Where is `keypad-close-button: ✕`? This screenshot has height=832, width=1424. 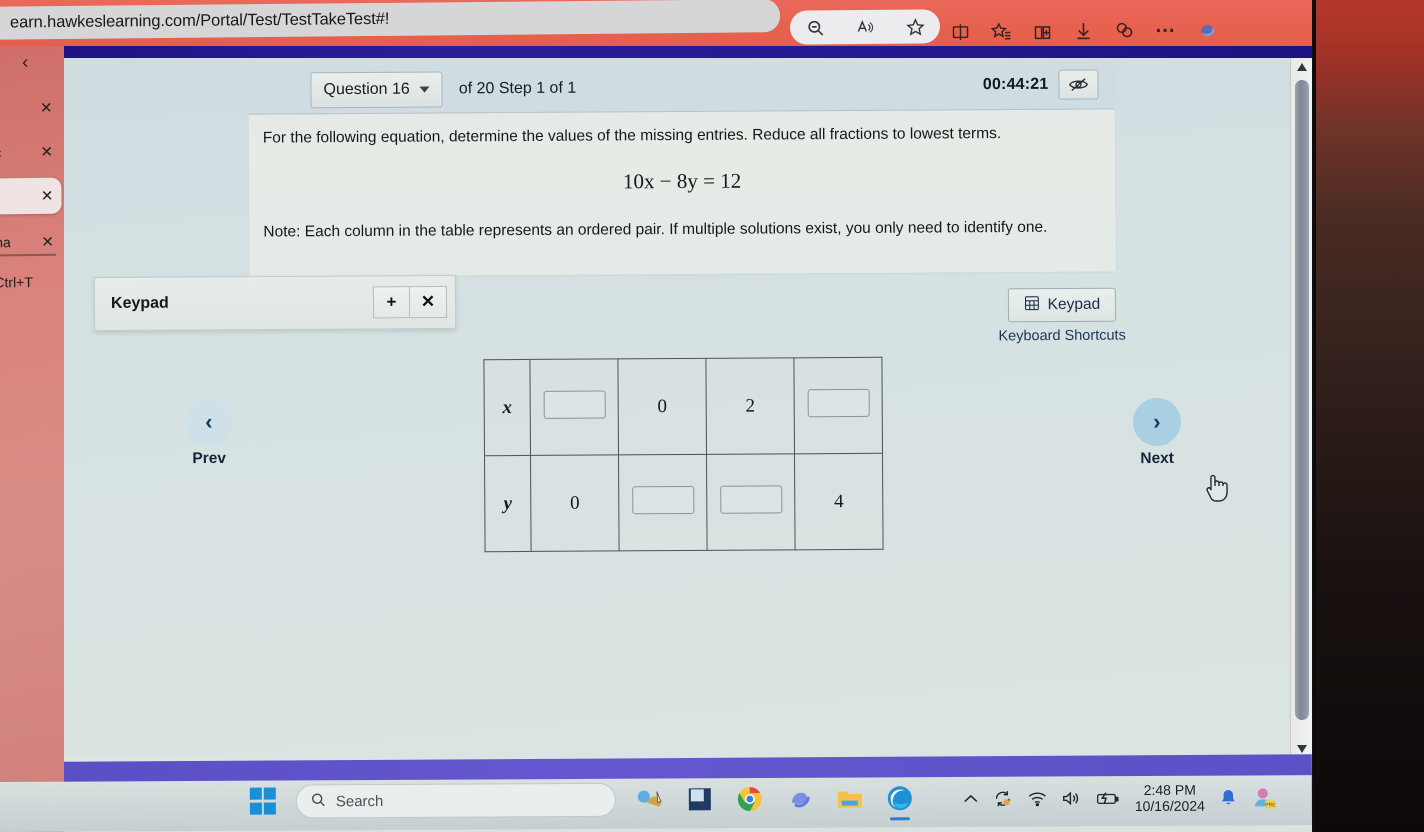 keypad-close-button: ✕ is located at coordinates (428, 302).